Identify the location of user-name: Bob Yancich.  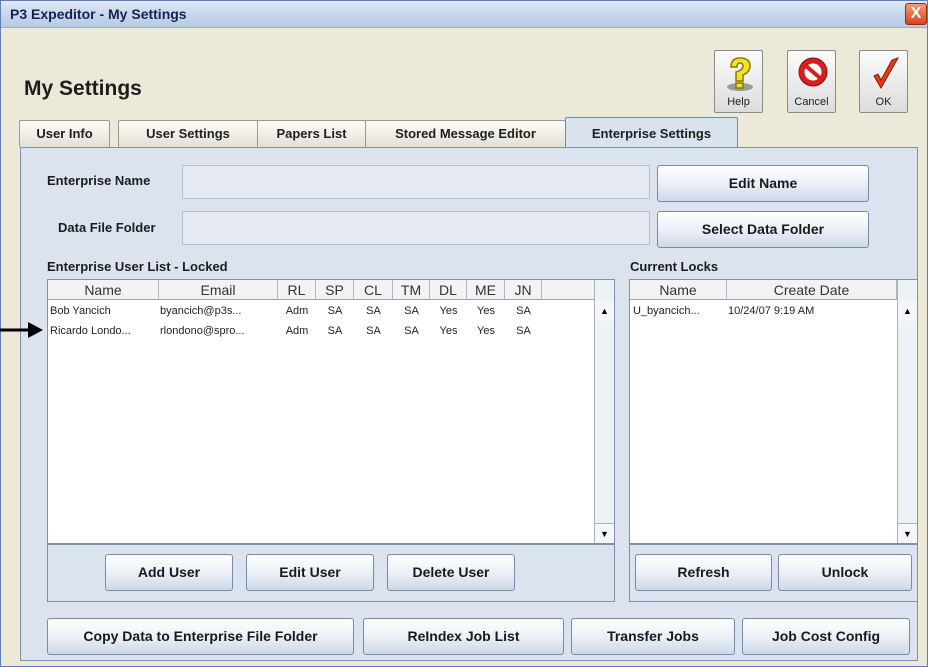
(80, 311).